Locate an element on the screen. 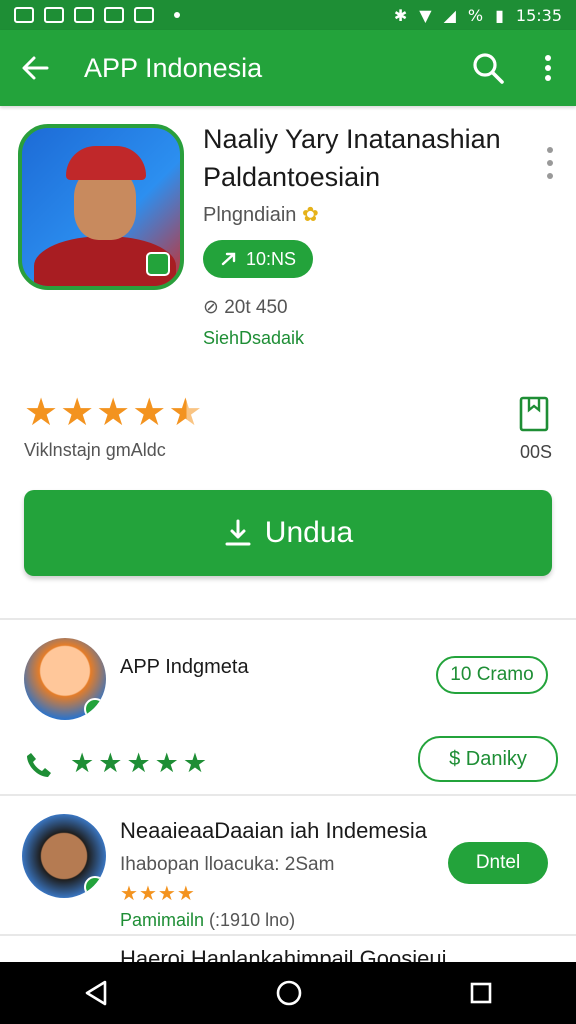 Image resolution: width=576 pixels, height=1024 pixels. mail-notification-icon is located at coordinates (144, 15).